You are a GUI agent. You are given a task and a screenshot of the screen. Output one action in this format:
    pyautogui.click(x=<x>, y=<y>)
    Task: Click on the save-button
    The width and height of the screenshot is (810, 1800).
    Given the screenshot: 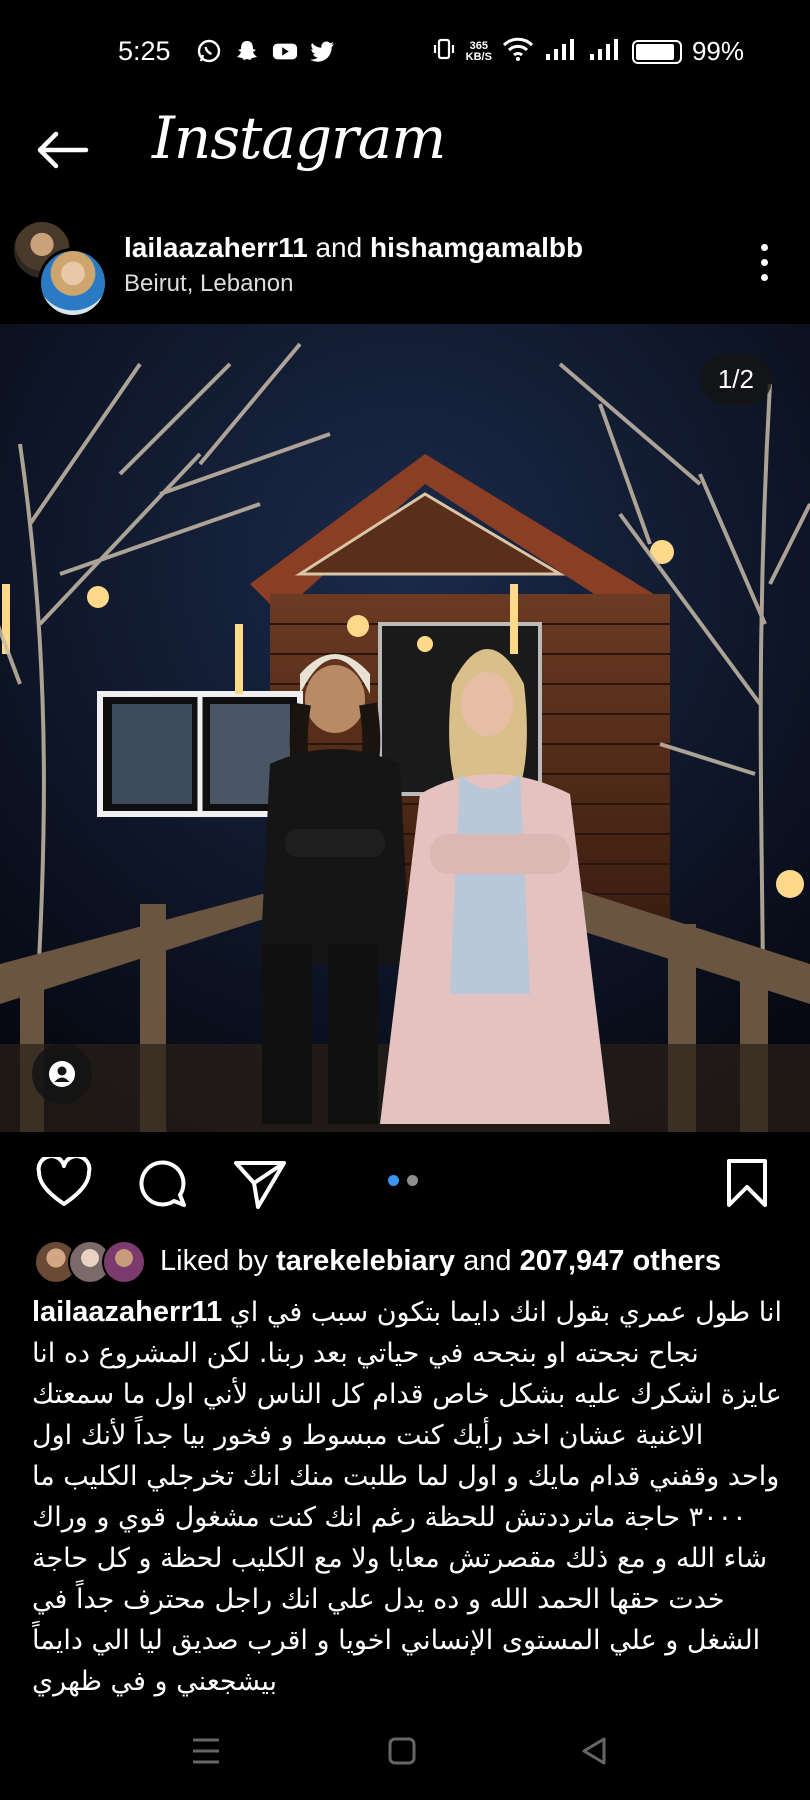 What is the action you would take?
    pyautogui.click(x=747, y=1185)
    